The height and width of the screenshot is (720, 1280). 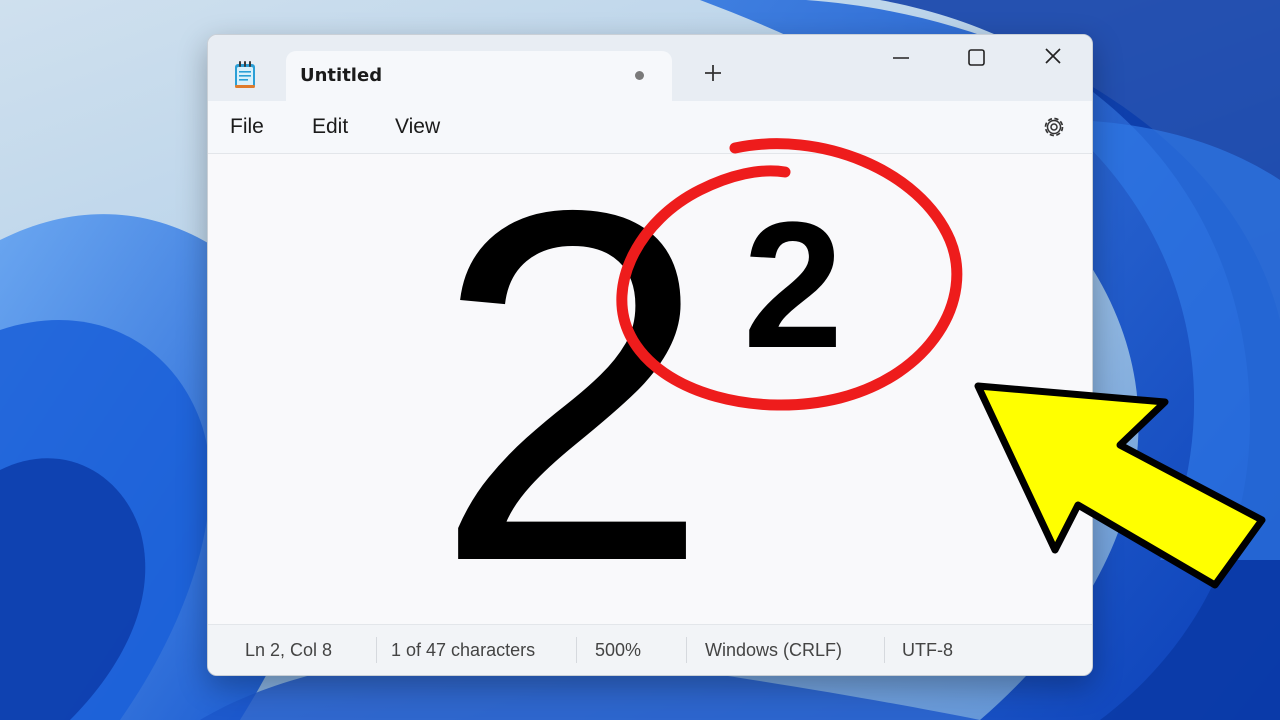 What do you see at coordinates (1054, 127) in the screenshot?
I see `gear-icon` at bounding box center [1054, 127].